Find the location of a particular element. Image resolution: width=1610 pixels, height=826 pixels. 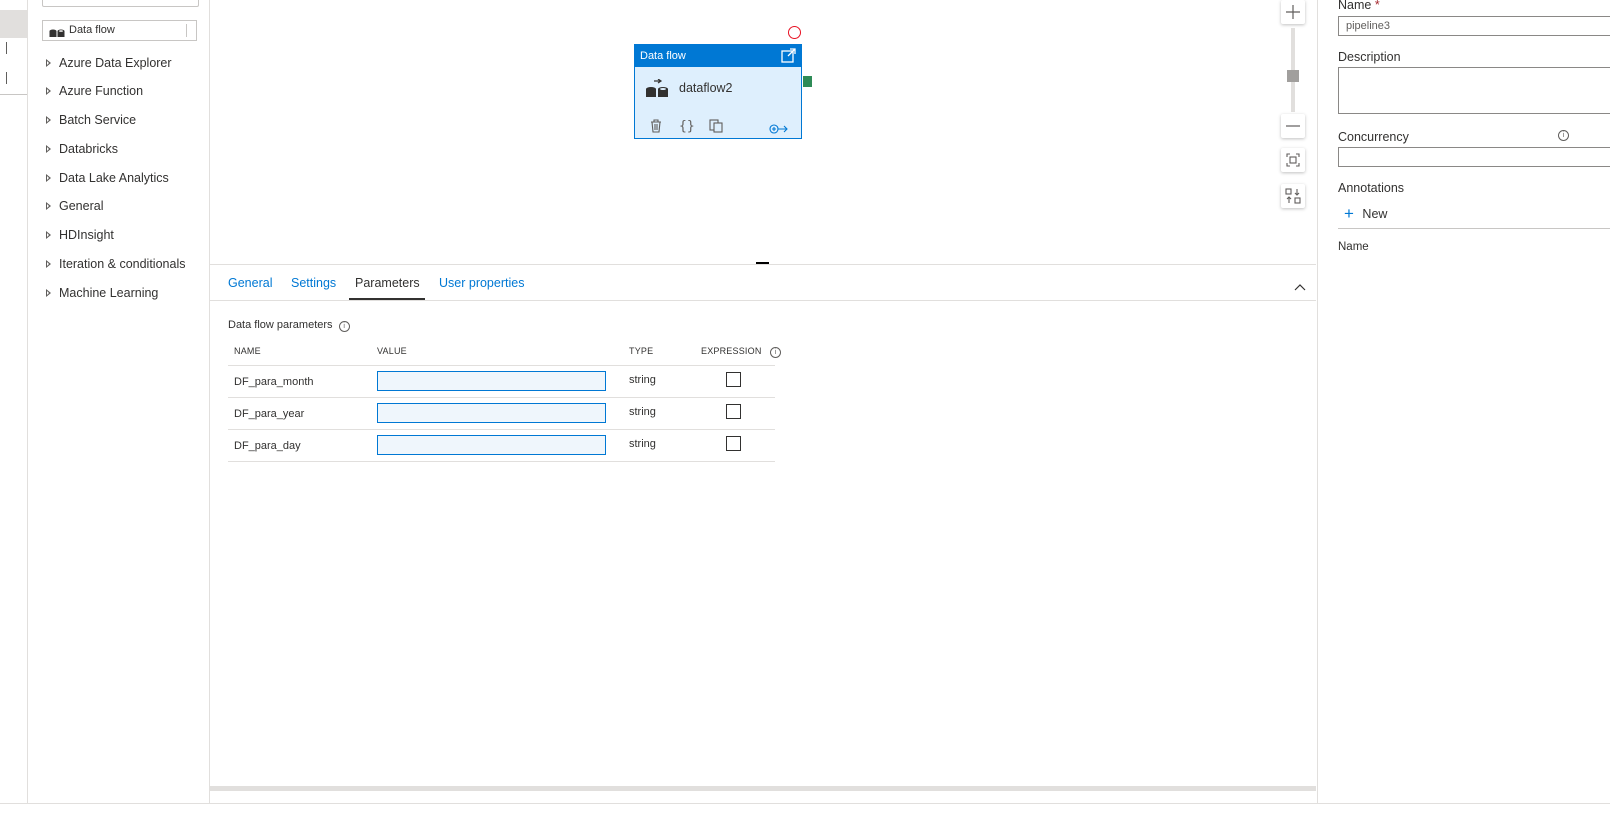

tab-user-properties: User properties is located at coordinates (481, 283).